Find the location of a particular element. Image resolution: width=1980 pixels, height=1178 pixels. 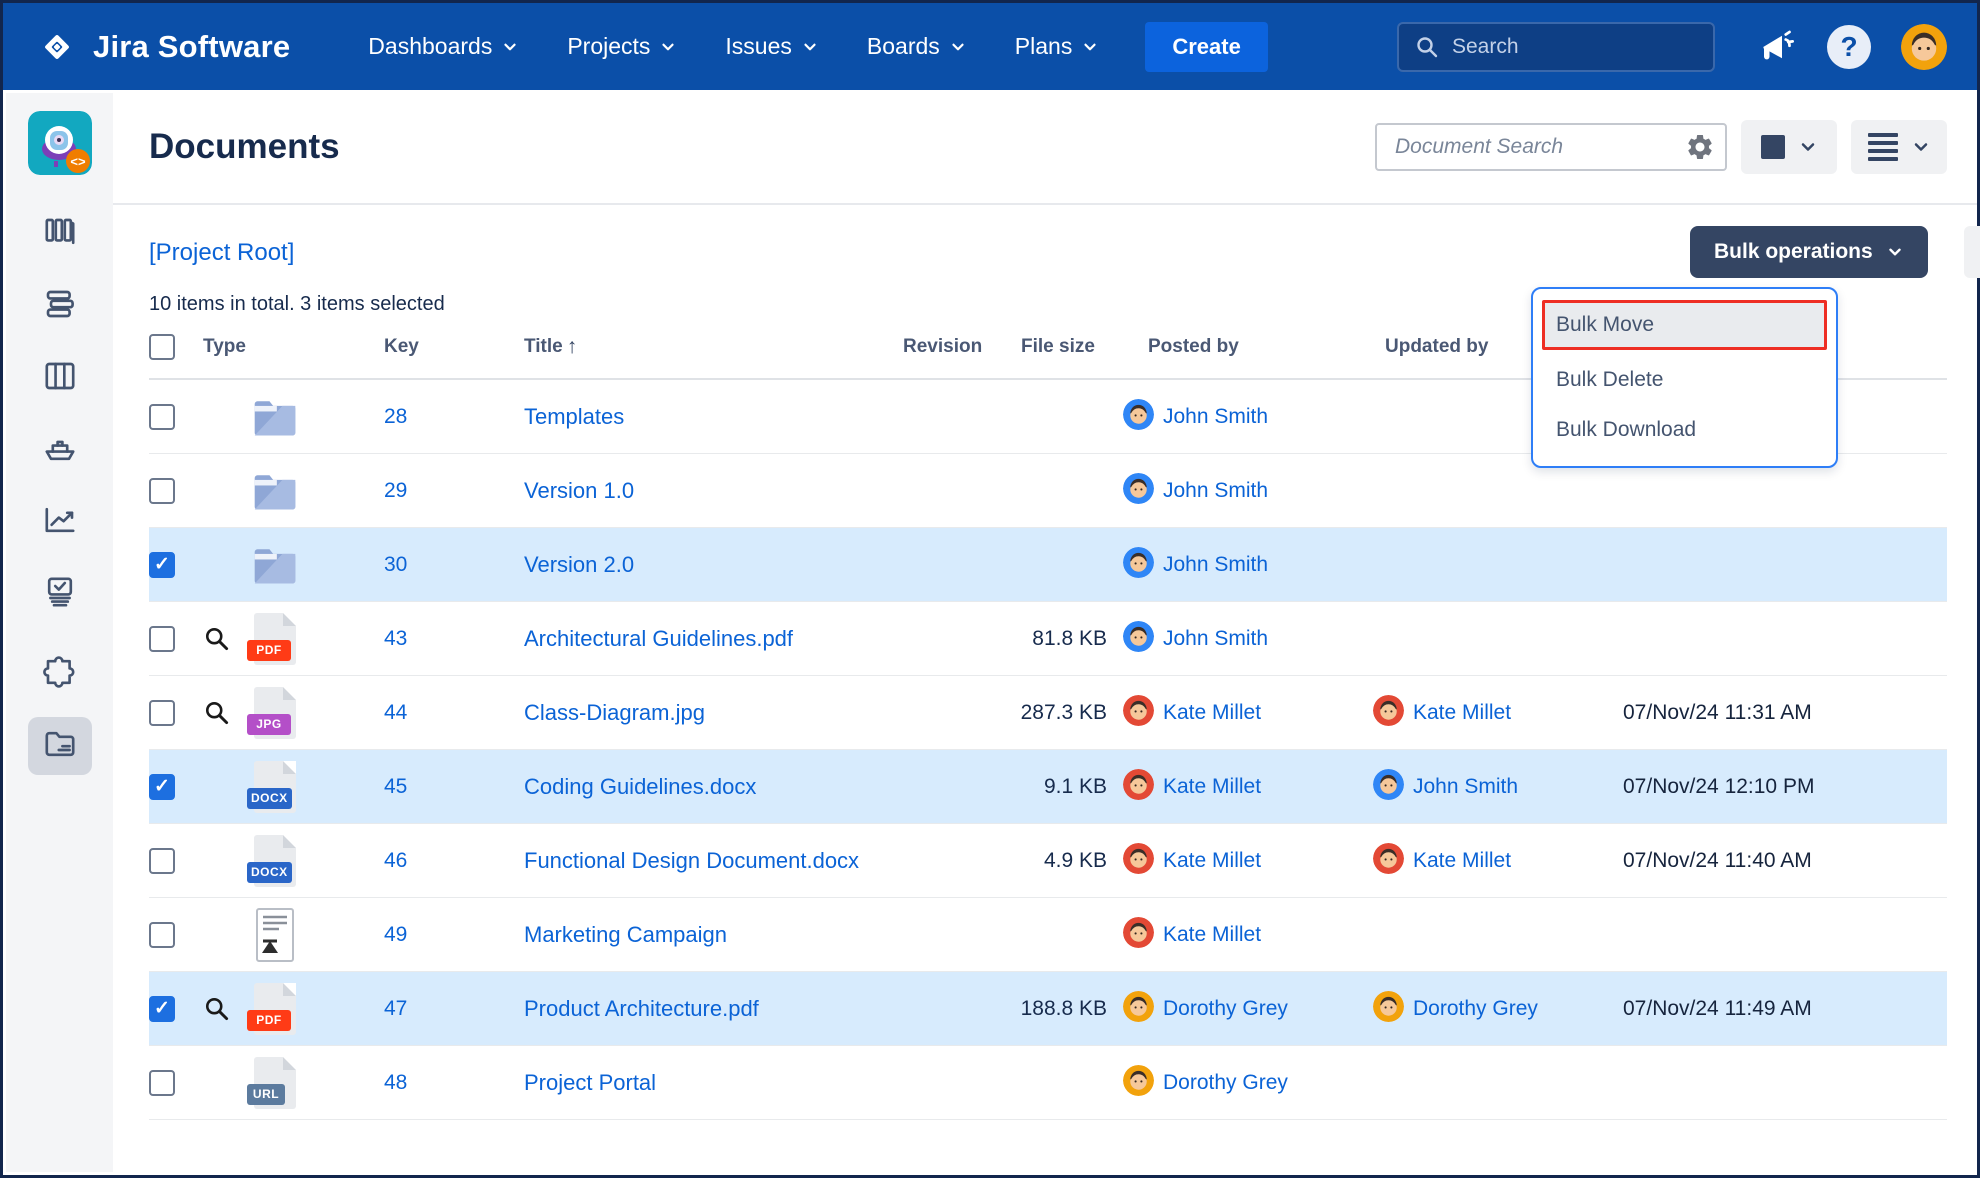

url-badge: URL is located at coordinates (266, 1094).